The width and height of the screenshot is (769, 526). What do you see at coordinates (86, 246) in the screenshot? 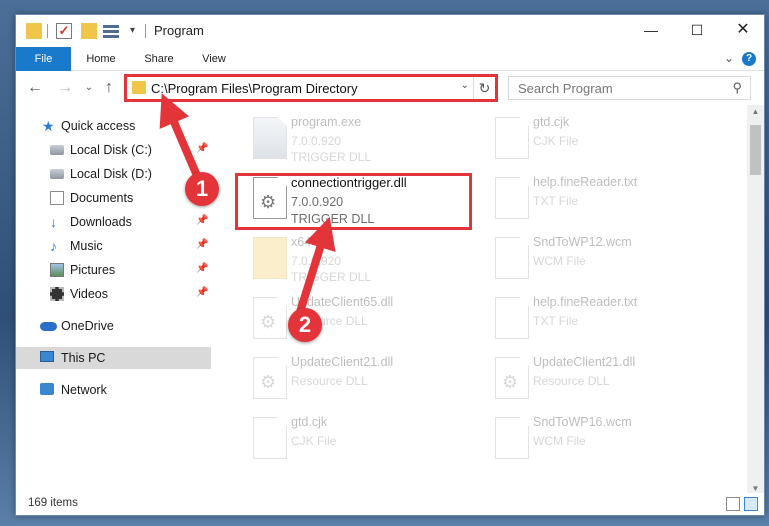
I see `sidebar-item-label: Music` at bounding box center [86, 246].